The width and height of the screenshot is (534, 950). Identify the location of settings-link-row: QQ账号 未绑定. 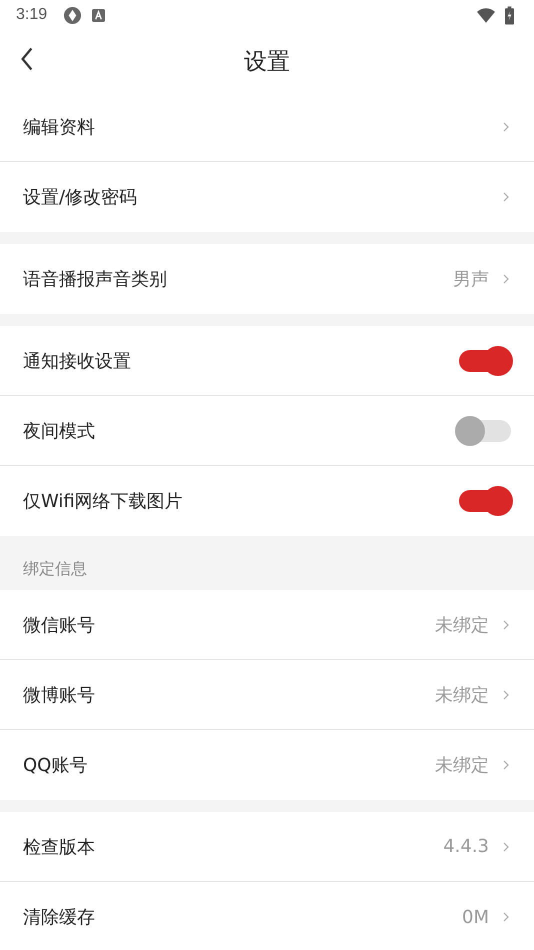
(267, 765).